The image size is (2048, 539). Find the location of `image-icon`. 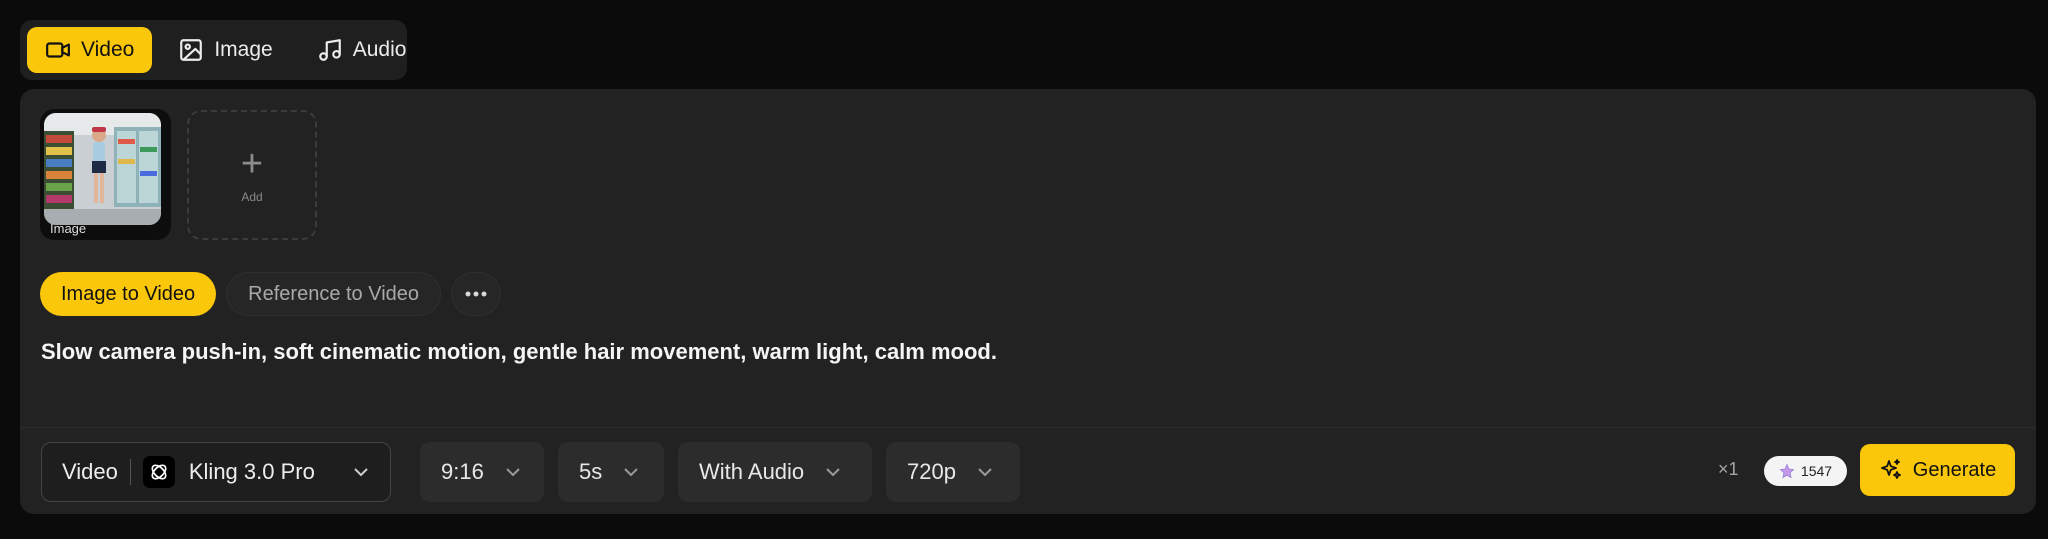

image-icon is located at coordinates (191, 50).